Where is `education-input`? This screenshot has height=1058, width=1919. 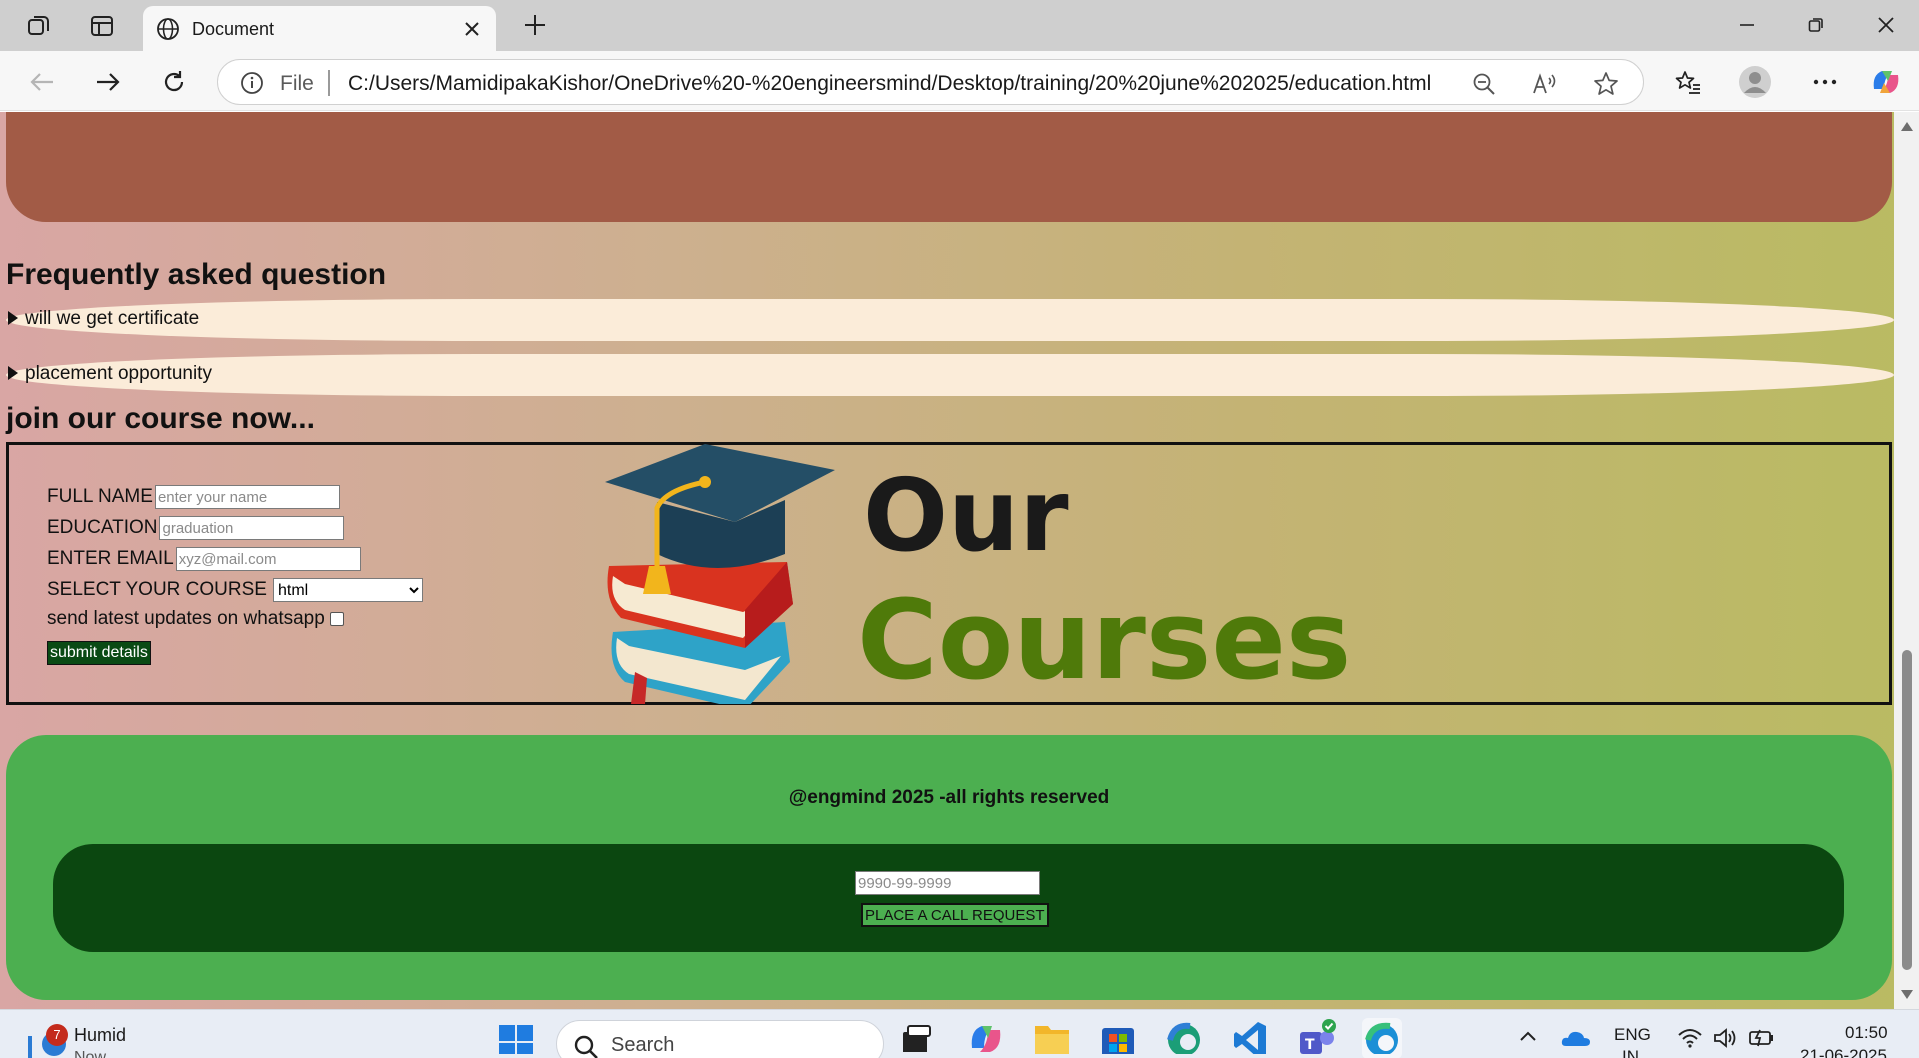 education-input is located at coordinates (252, 528).